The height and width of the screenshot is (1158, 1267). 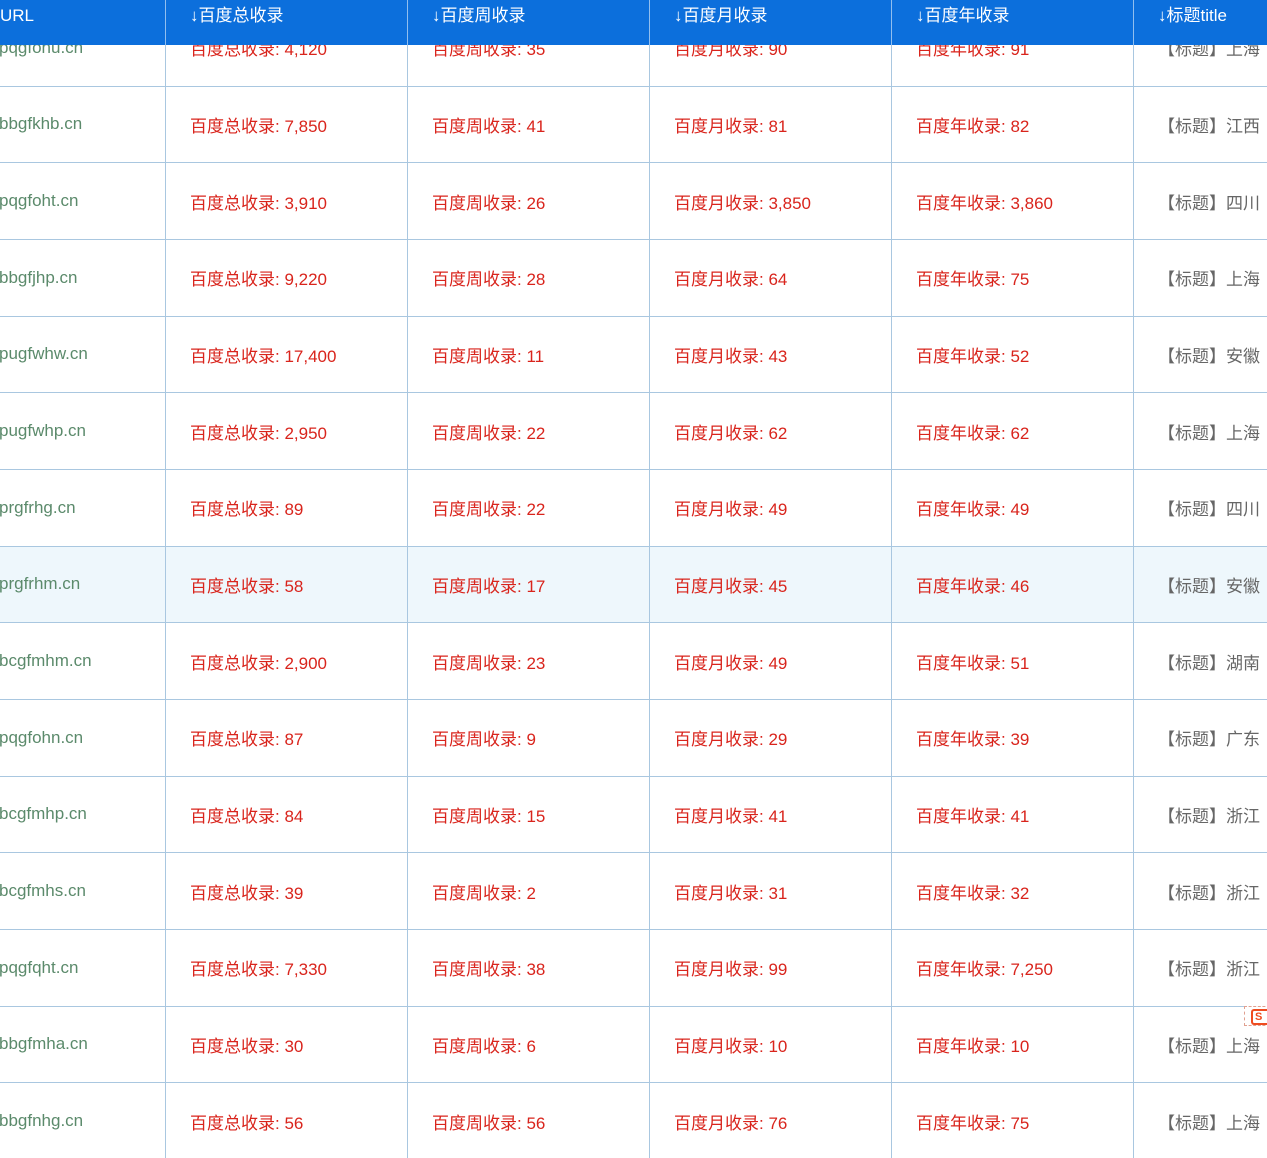 What do you see at coordinates (1013, 201) in the screenshot?
I see `cell-year: 百度年收录: 3,860` at bounding box center [1013, 201].